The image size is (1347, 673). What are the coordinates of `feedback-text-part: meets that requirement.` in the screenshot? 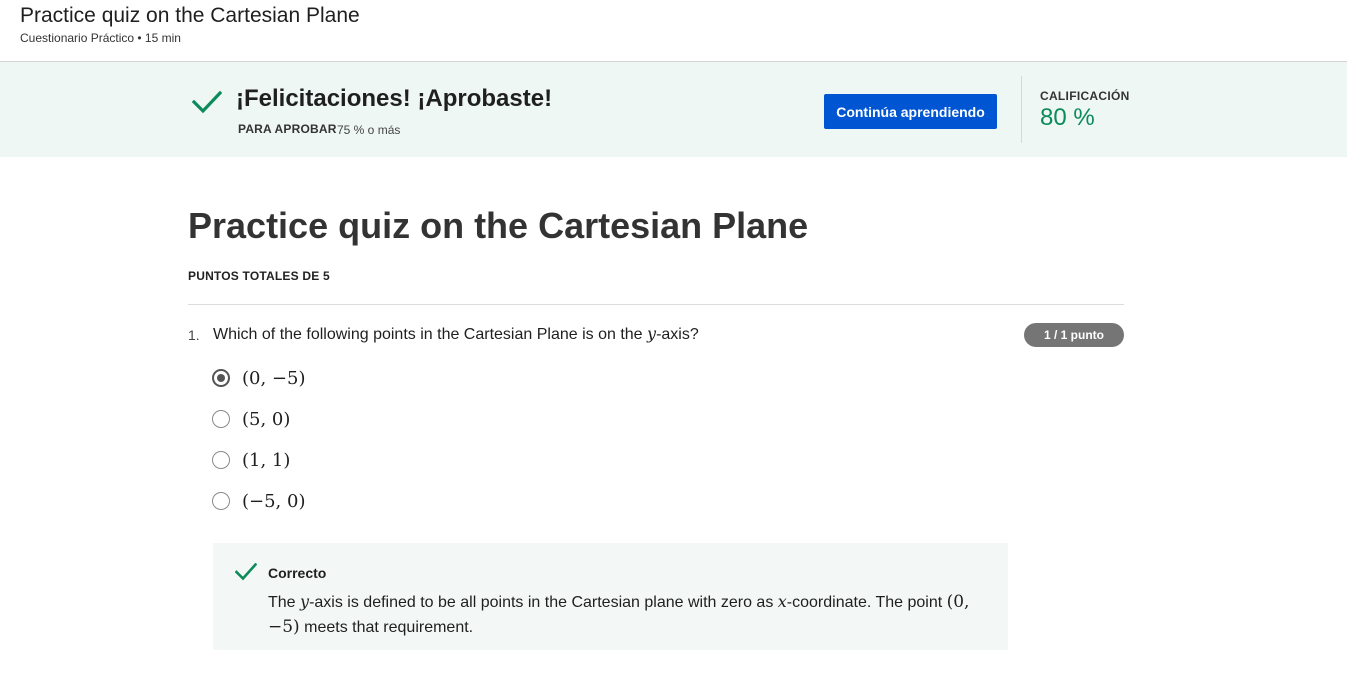 It's located at (386, 627).